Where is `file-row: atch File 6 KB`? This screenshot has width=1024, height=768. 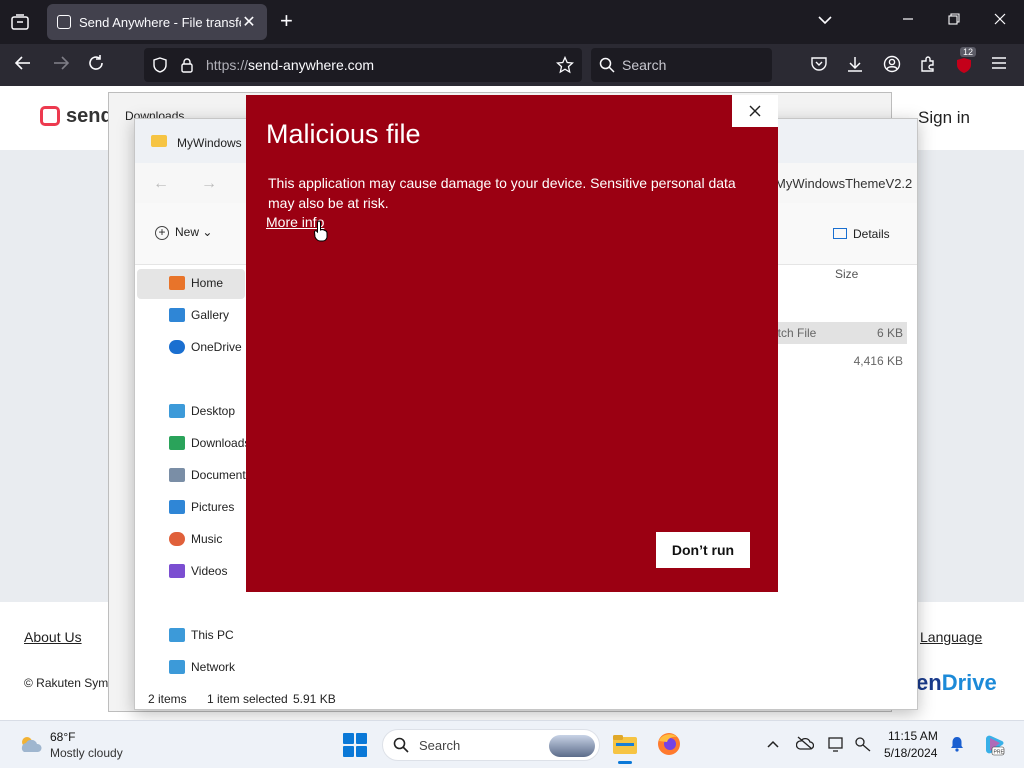 file-row: atch File 6 KB is located at coordinates (839, 333).